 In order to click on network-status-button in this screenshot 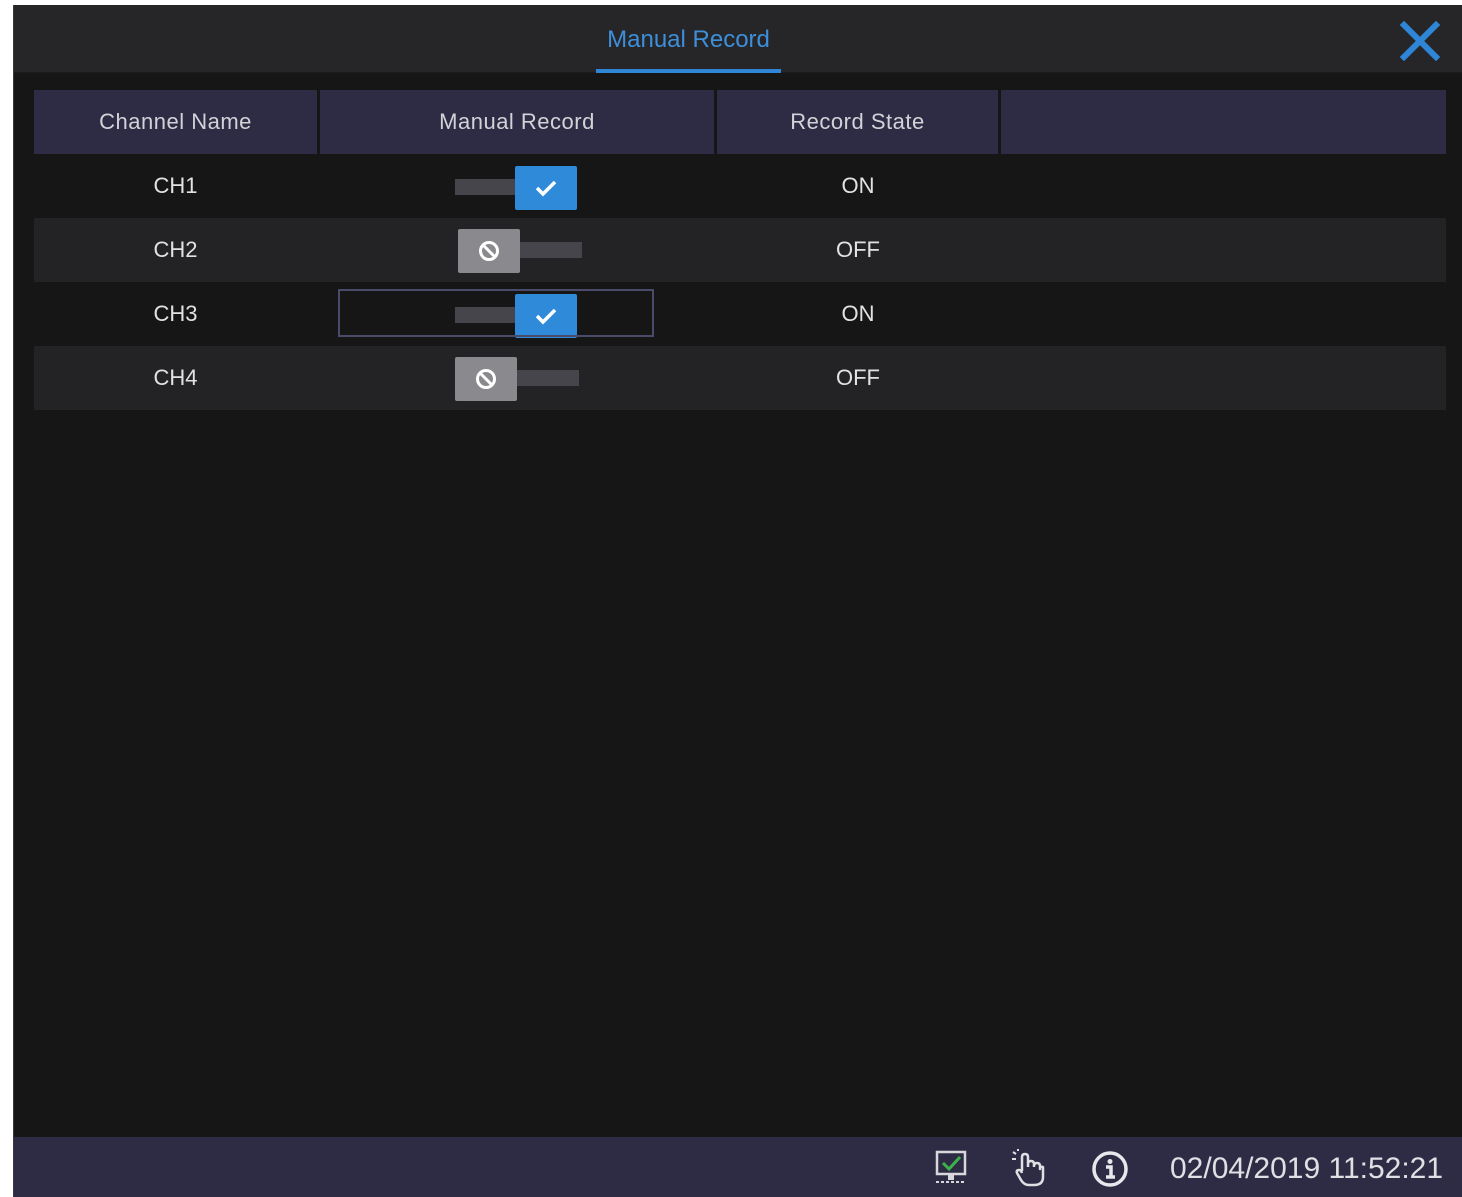, I will do `click(952, 1169)`.